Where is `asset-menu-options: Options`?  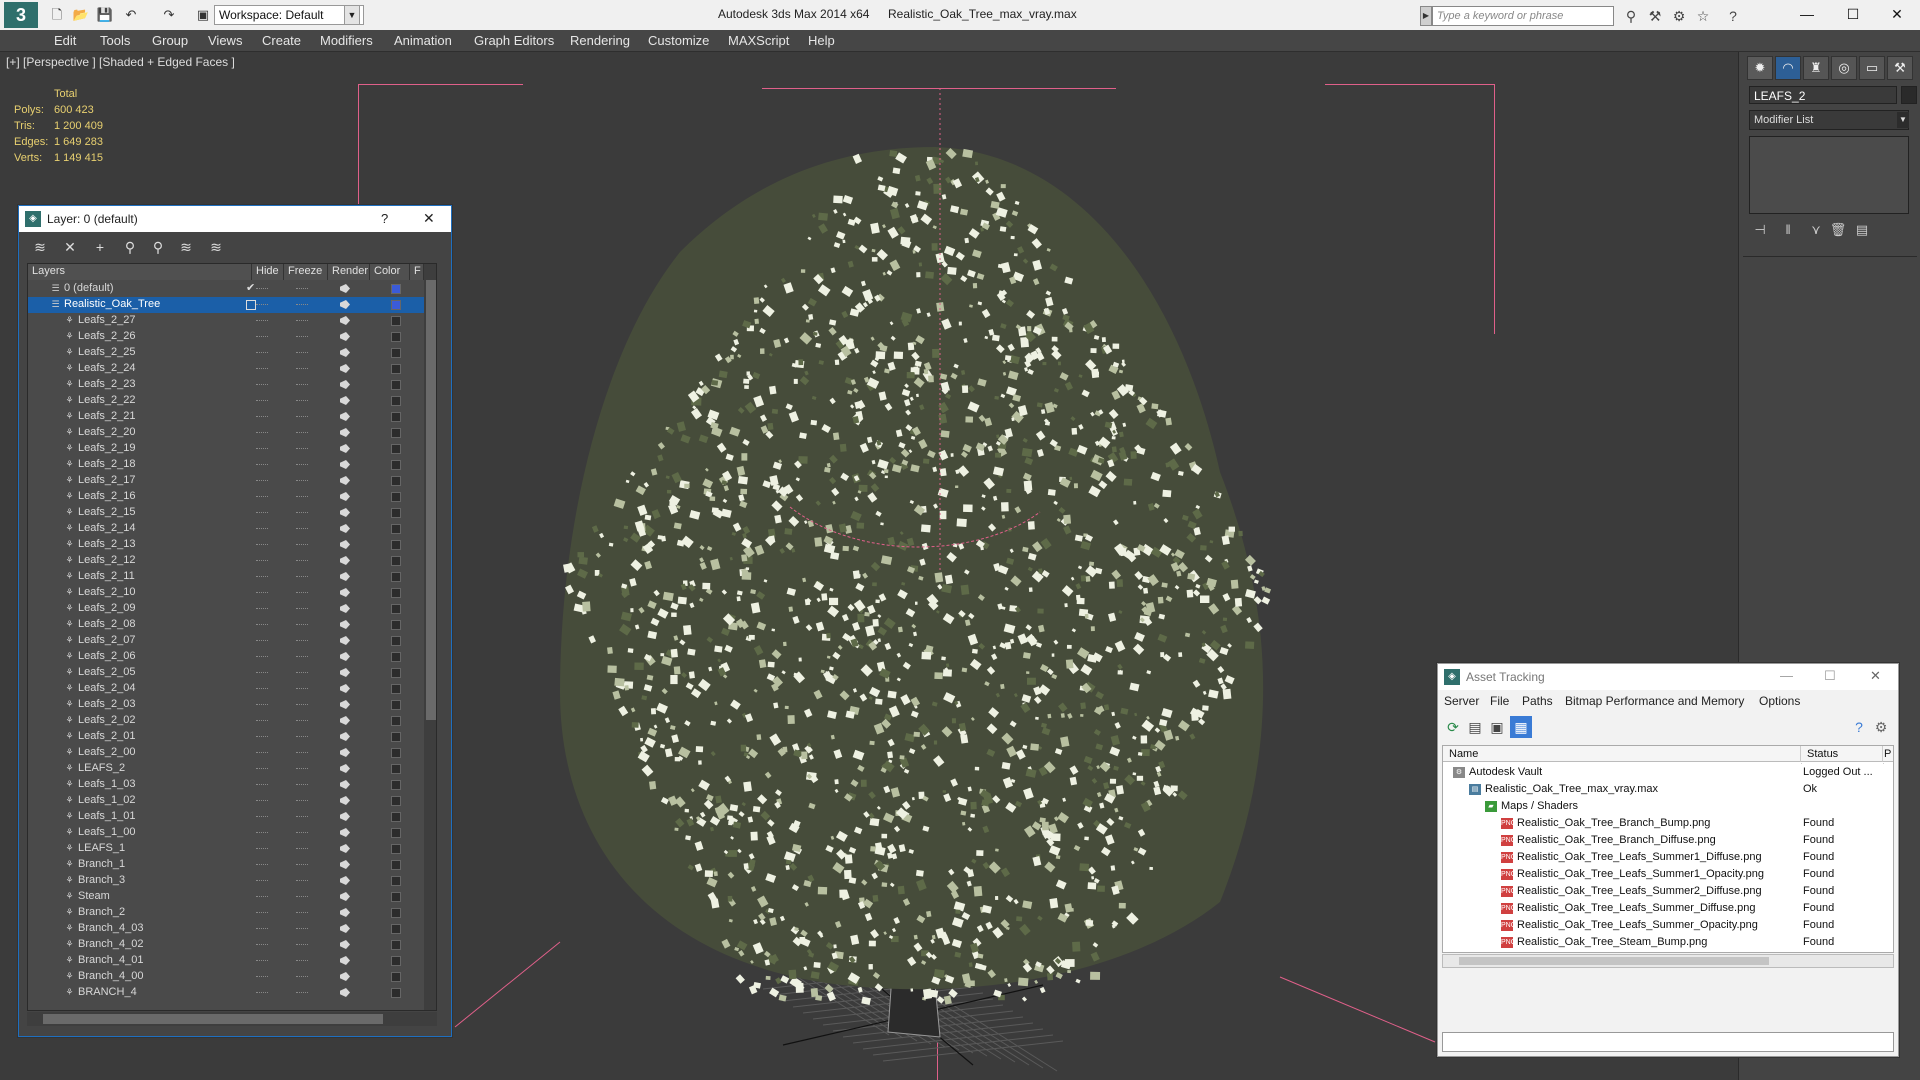
asset-menu-options: Options is located at coordinates (1779, 701).